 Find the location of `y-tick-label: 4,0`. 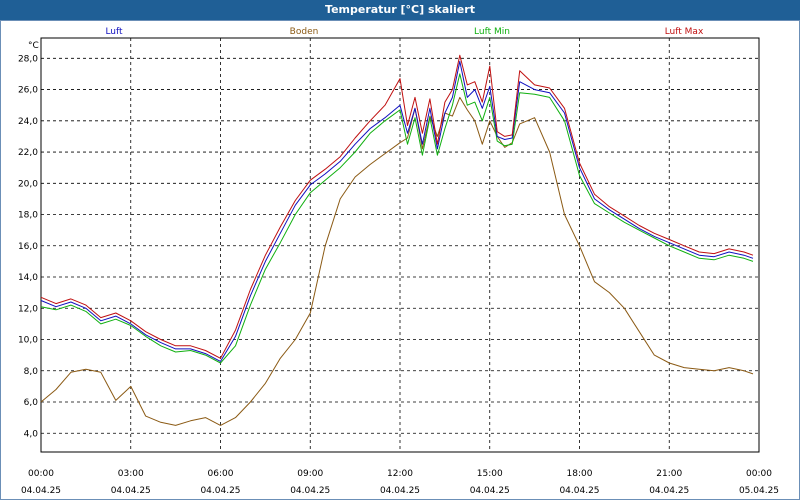

y-tick-label: 4,0 is located at coordinates (31, 434).